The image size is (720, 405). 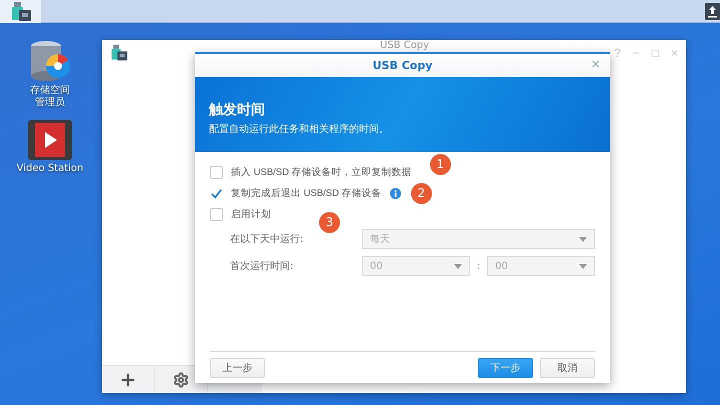 I want to click on window-control: ?, so click(x=617, y=53).